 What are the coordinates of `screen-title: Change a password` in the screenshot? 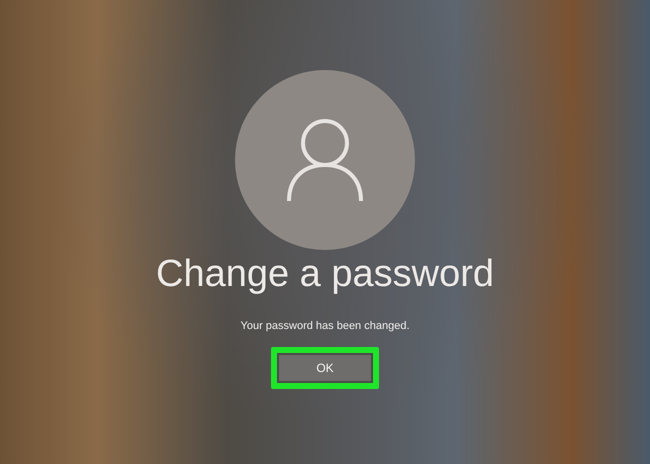 It's located at (325, 274).